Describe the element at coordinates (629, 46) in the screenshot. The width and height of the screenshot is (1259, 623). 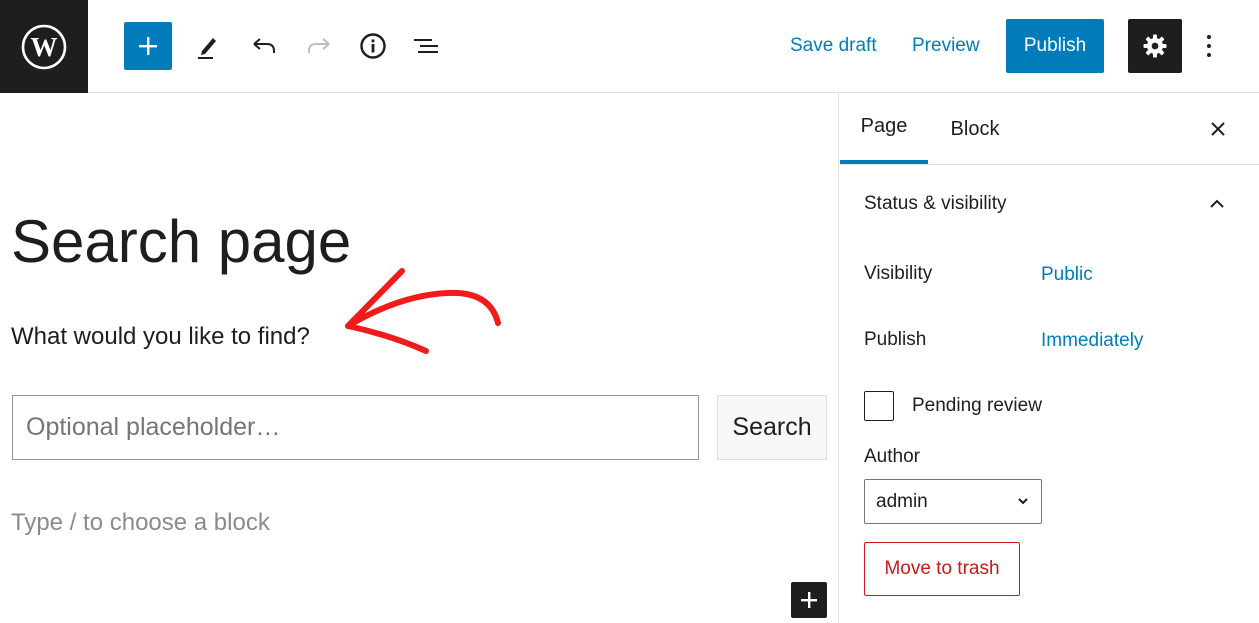
I see `editor-header: W Save draft Preview Publish` at that location.